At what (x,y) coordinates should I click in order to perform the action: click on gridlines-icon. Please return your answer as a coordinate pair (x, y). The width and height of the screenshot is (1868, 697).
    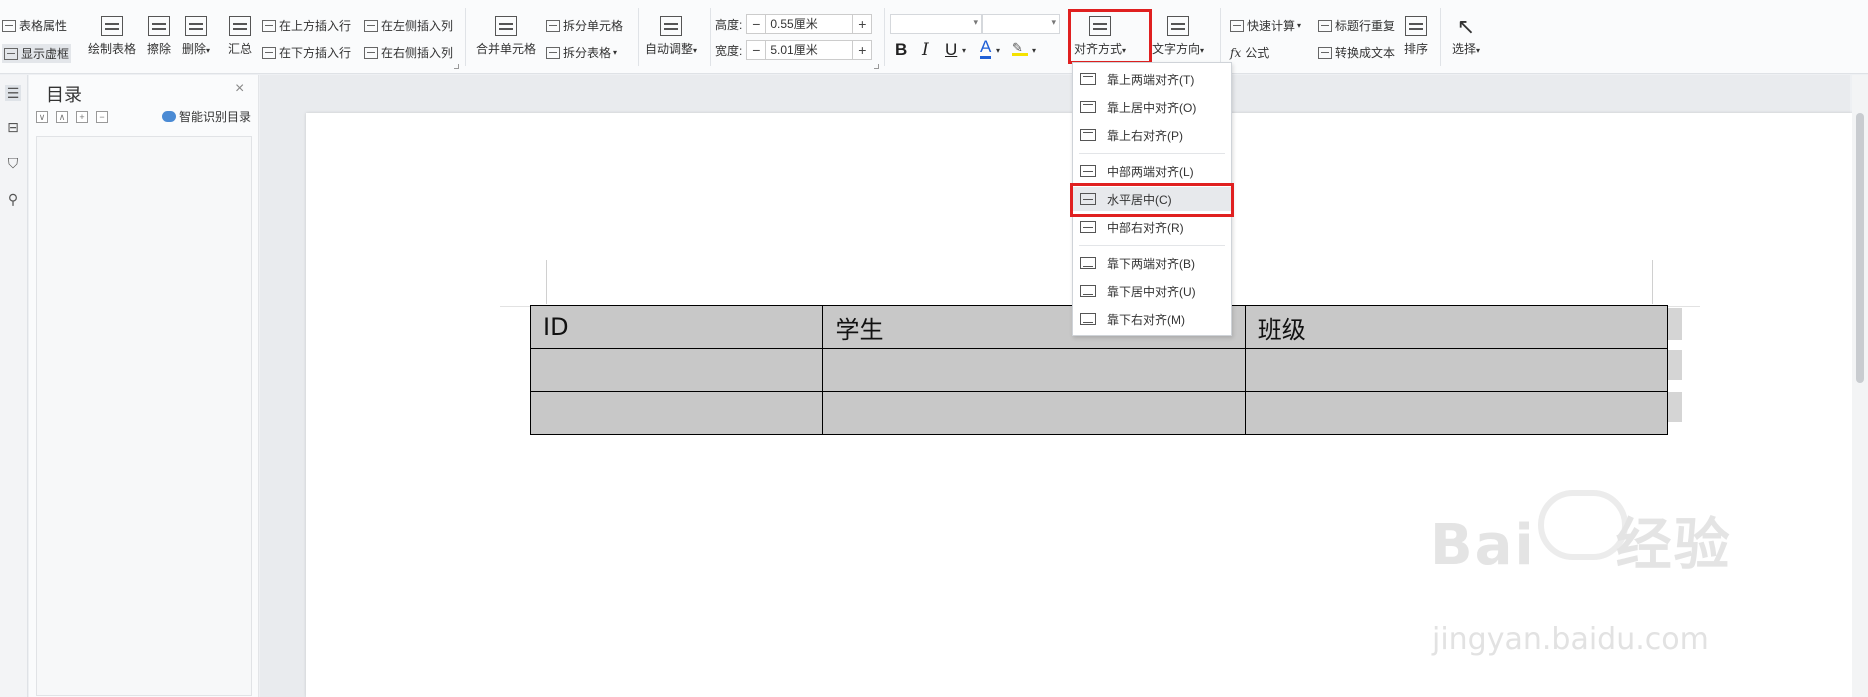
    Looking at the image, I should click on (11, 53).